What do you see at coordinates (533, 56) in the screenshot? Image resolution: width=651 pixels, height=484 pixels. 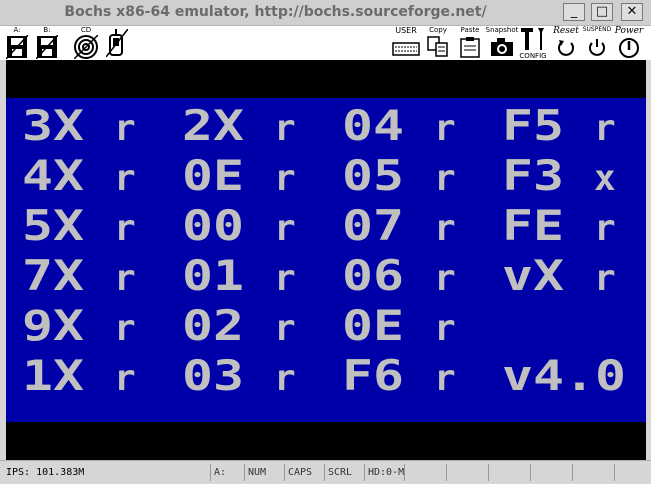 I see `config-label: CONFIG` at bounding box center [533, 56].